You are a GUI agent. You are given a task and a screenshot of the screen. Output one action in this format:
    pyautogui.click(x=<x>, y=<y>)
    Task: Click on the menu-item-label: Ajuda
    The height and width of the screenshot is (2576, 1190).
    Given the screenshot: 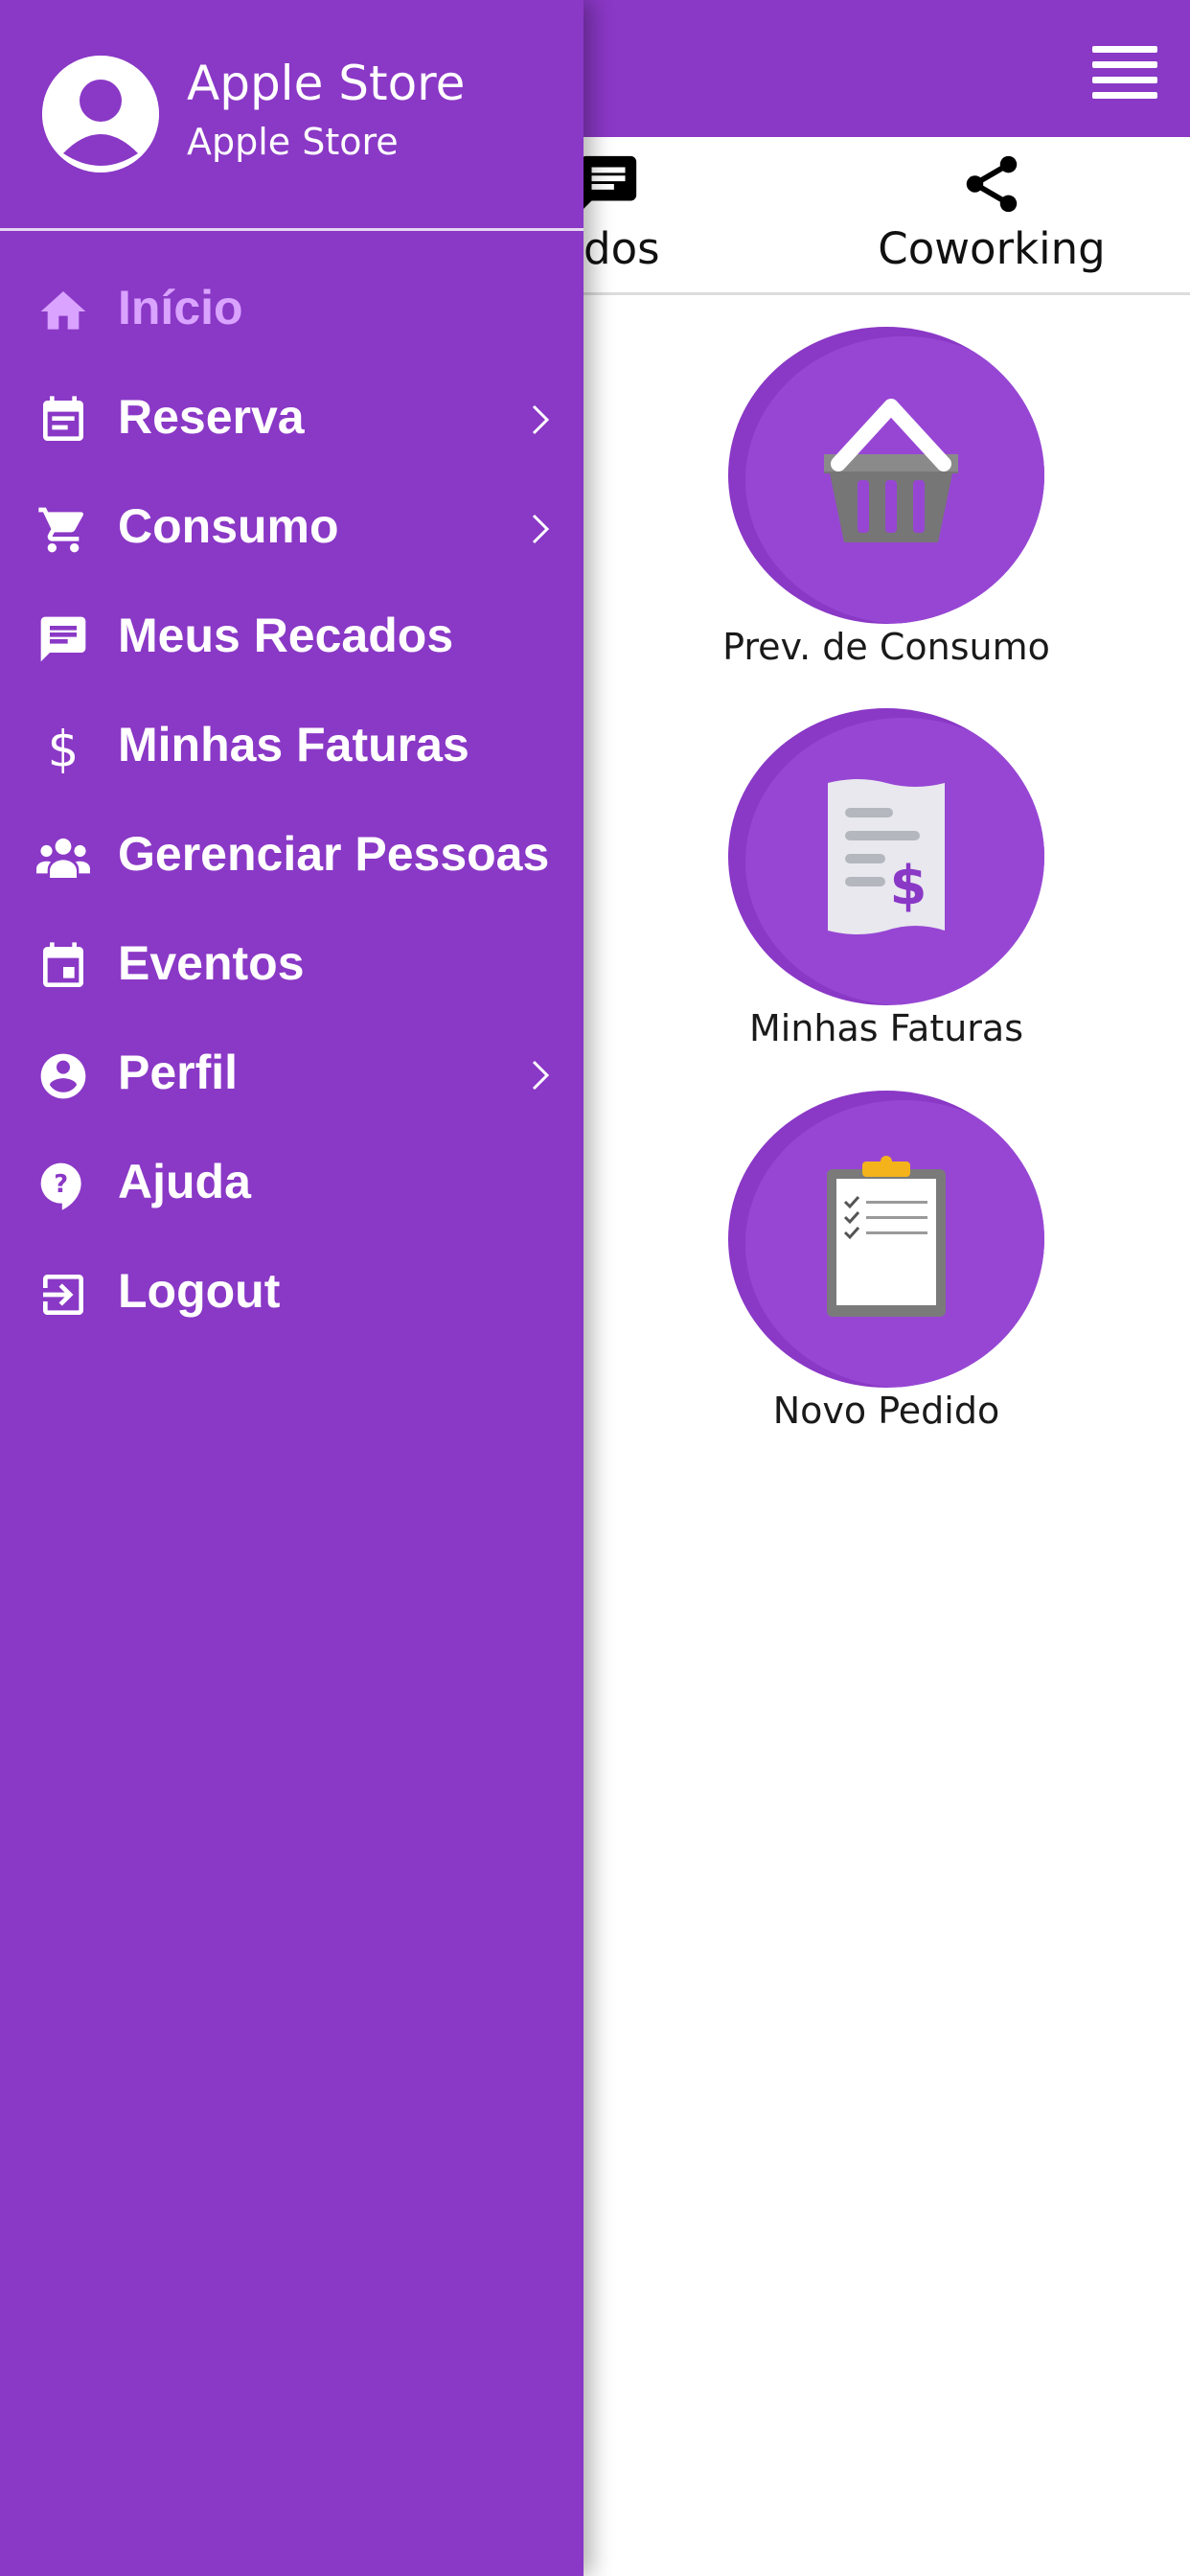 What is the action you would take?
    pyautogui.click(x=185, y=1181)
    